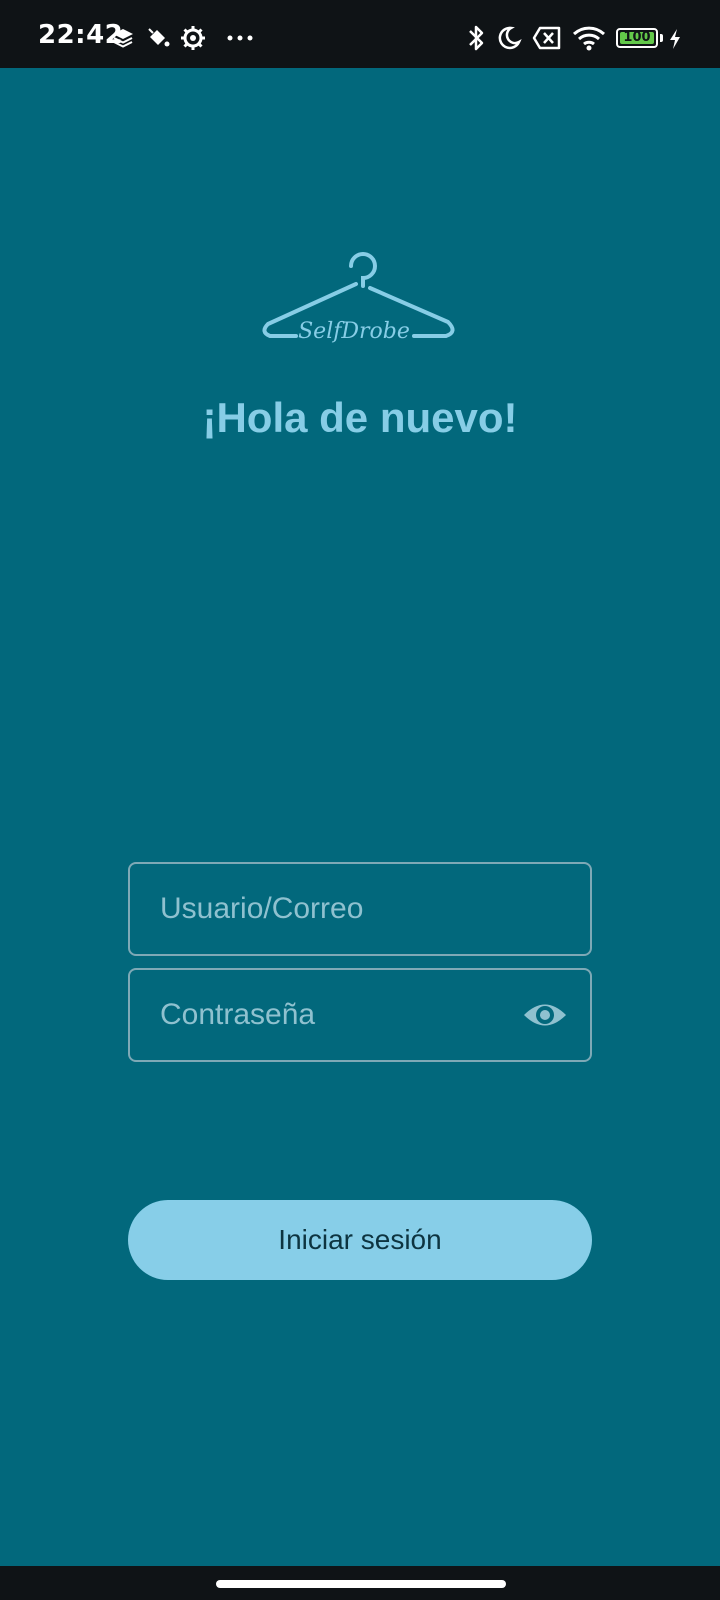  I want to click on username-field, so click(360, 909).